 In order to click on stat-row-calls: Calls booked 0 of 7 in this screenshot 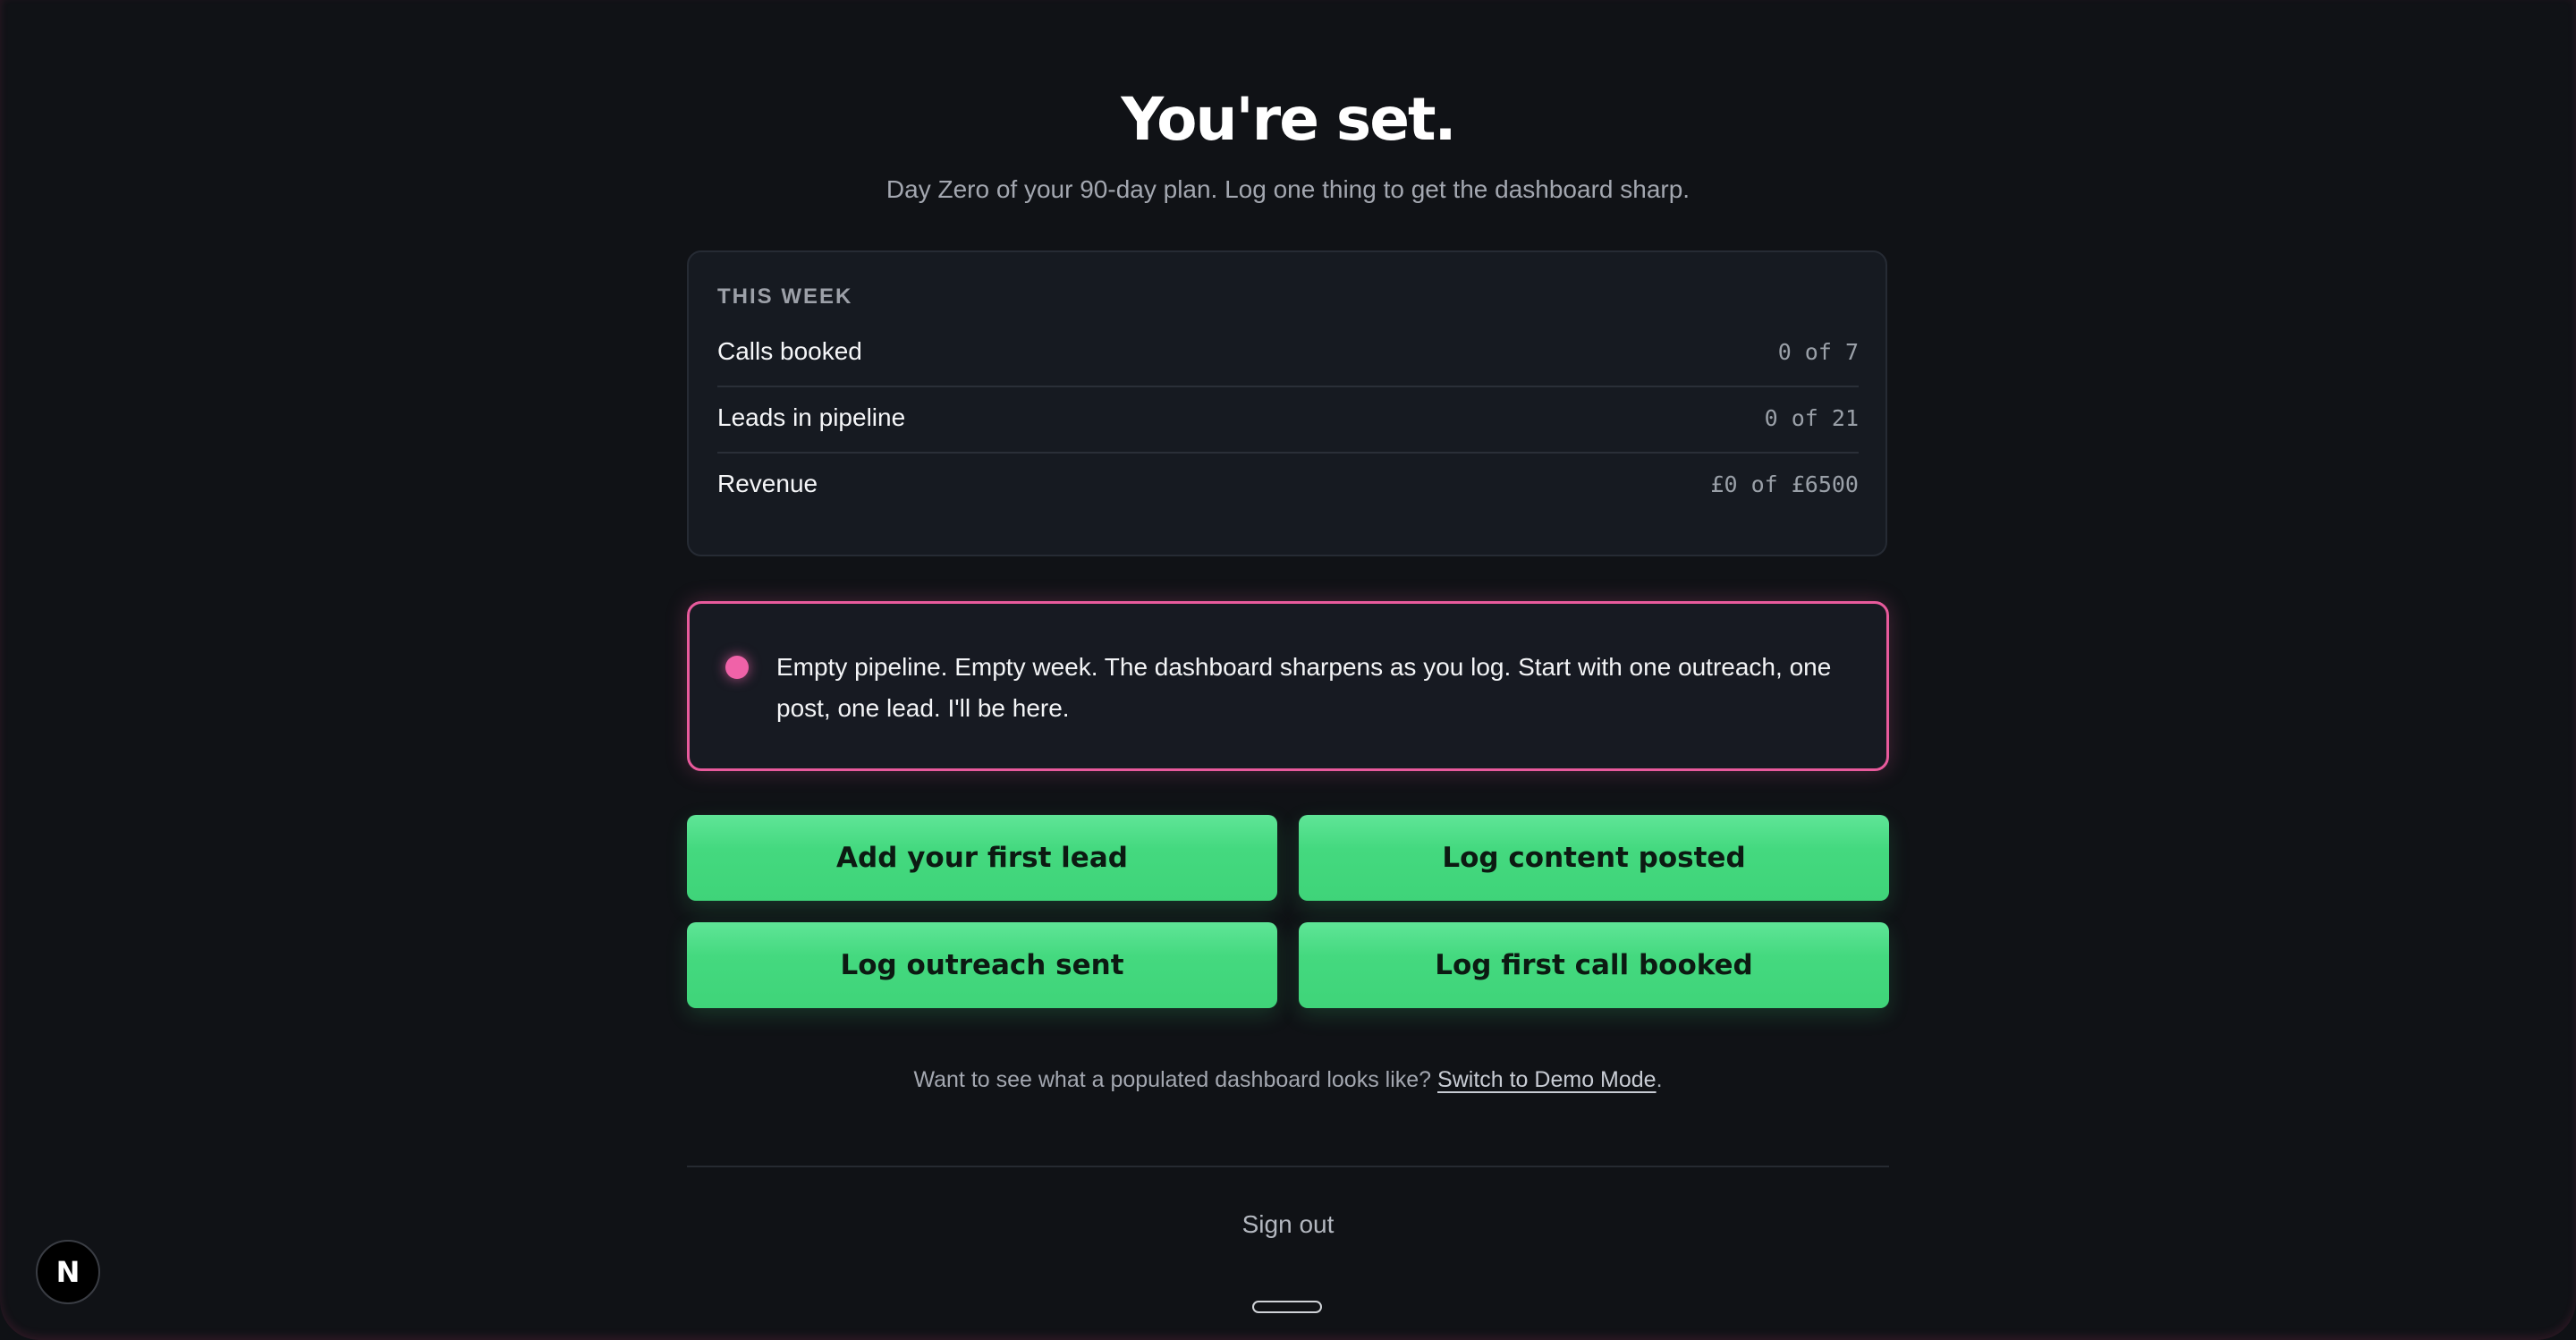, I will do `click(1288, 354)`.